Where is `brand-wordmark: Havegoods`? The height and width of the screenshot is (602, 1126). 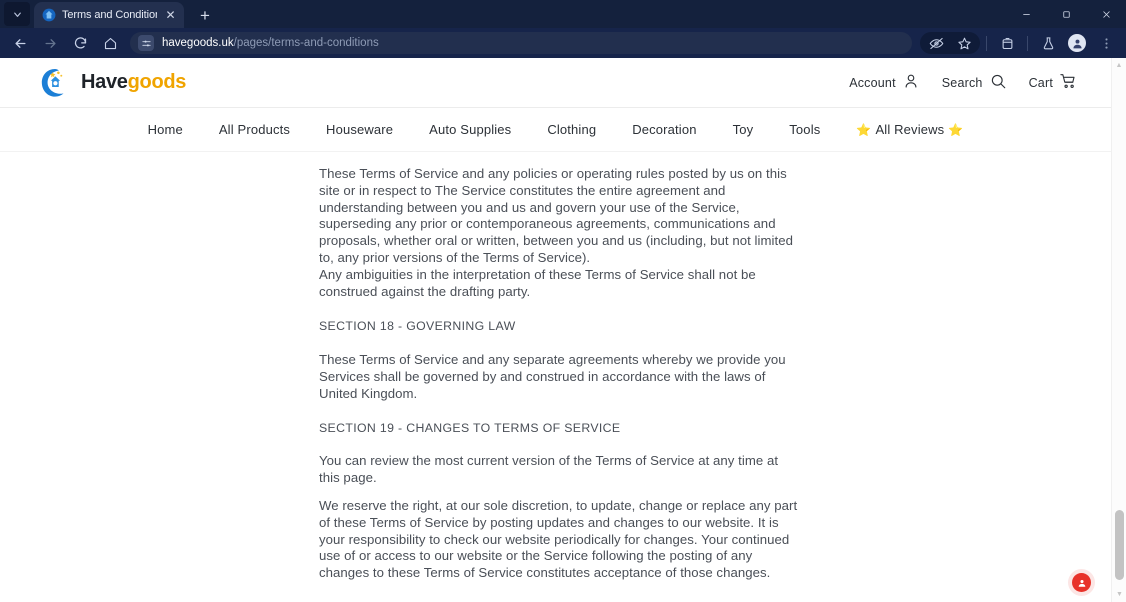
brand-wordmark: Havegoods is located at coordinates (133, 82).